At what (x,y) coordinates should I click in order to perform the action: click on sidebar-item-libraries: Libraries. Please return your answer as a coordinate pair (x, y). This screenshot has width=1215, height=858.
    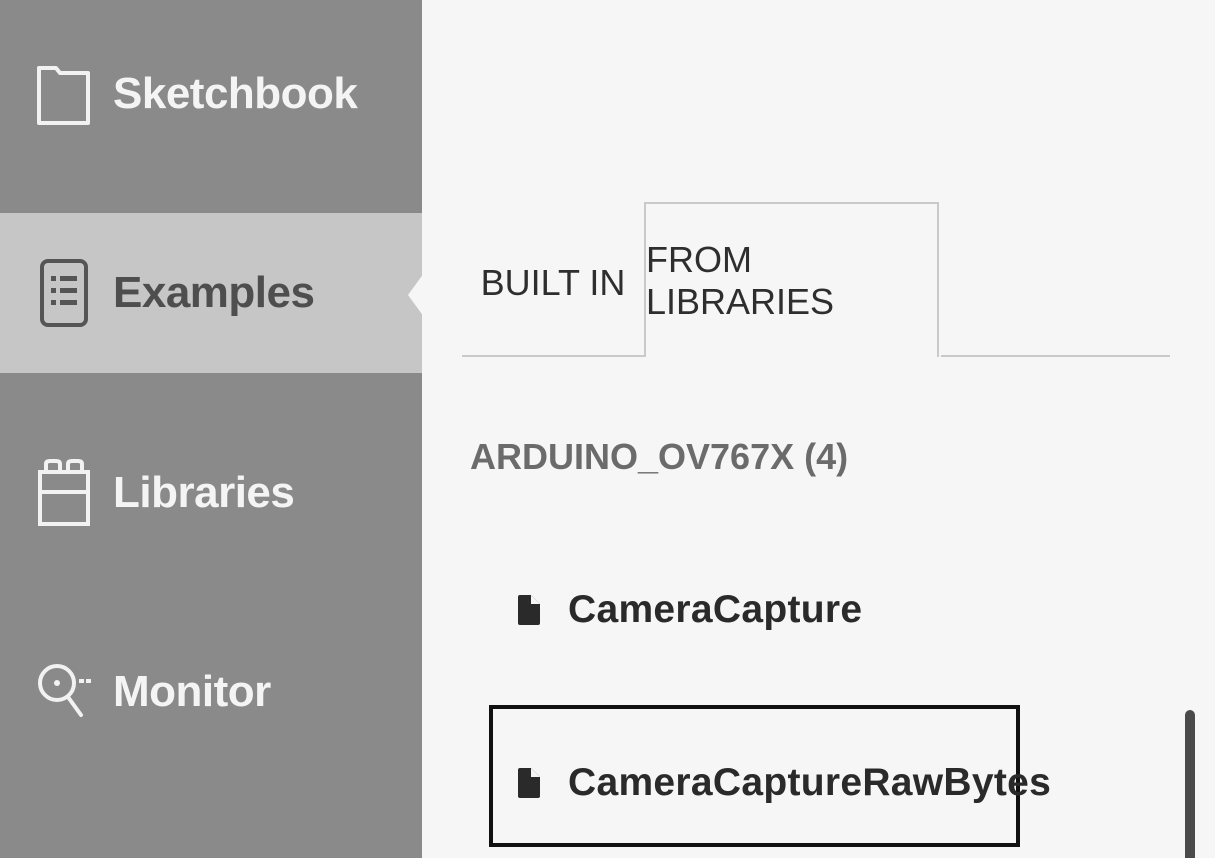
    Looking at the image, I should click on (211, 493).